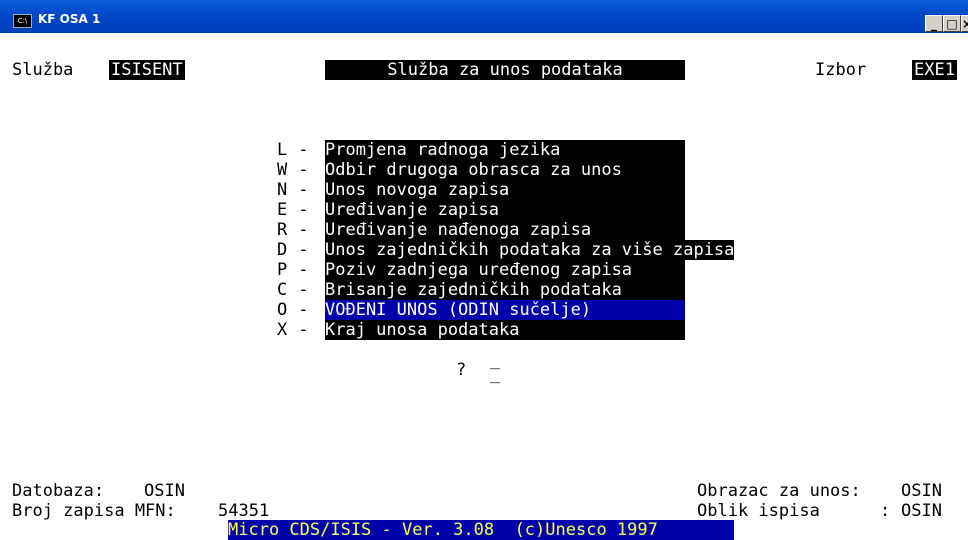 The height and width of the screenshot is (540, 968). Describe the element at coordinates (58, 491) in the screenshot. I see `database-label: Datobaza:` at that location.